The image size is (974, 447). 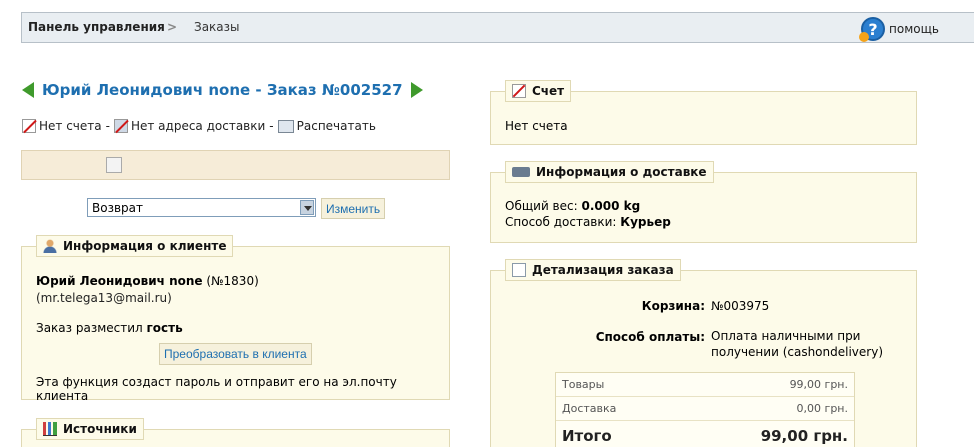 What do you see at coordinates (589, 408) in the screenshot?
I see `shipping-label: Доставка` at bounding box center [589, 408].